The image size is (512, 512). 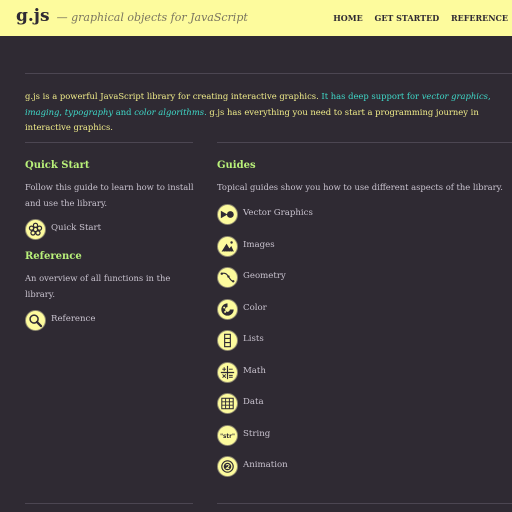 I want to click on list-icon, so click(x=227, y=340).